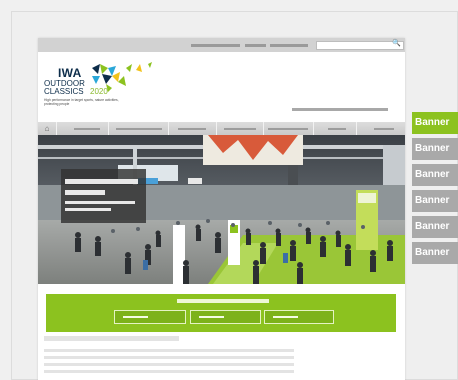 Image resolution: width=458 pixels, height=380 pixels. Describe the element at coordinates (340, 109) in the screenshot. I see `header-link-placeholder` at that location.